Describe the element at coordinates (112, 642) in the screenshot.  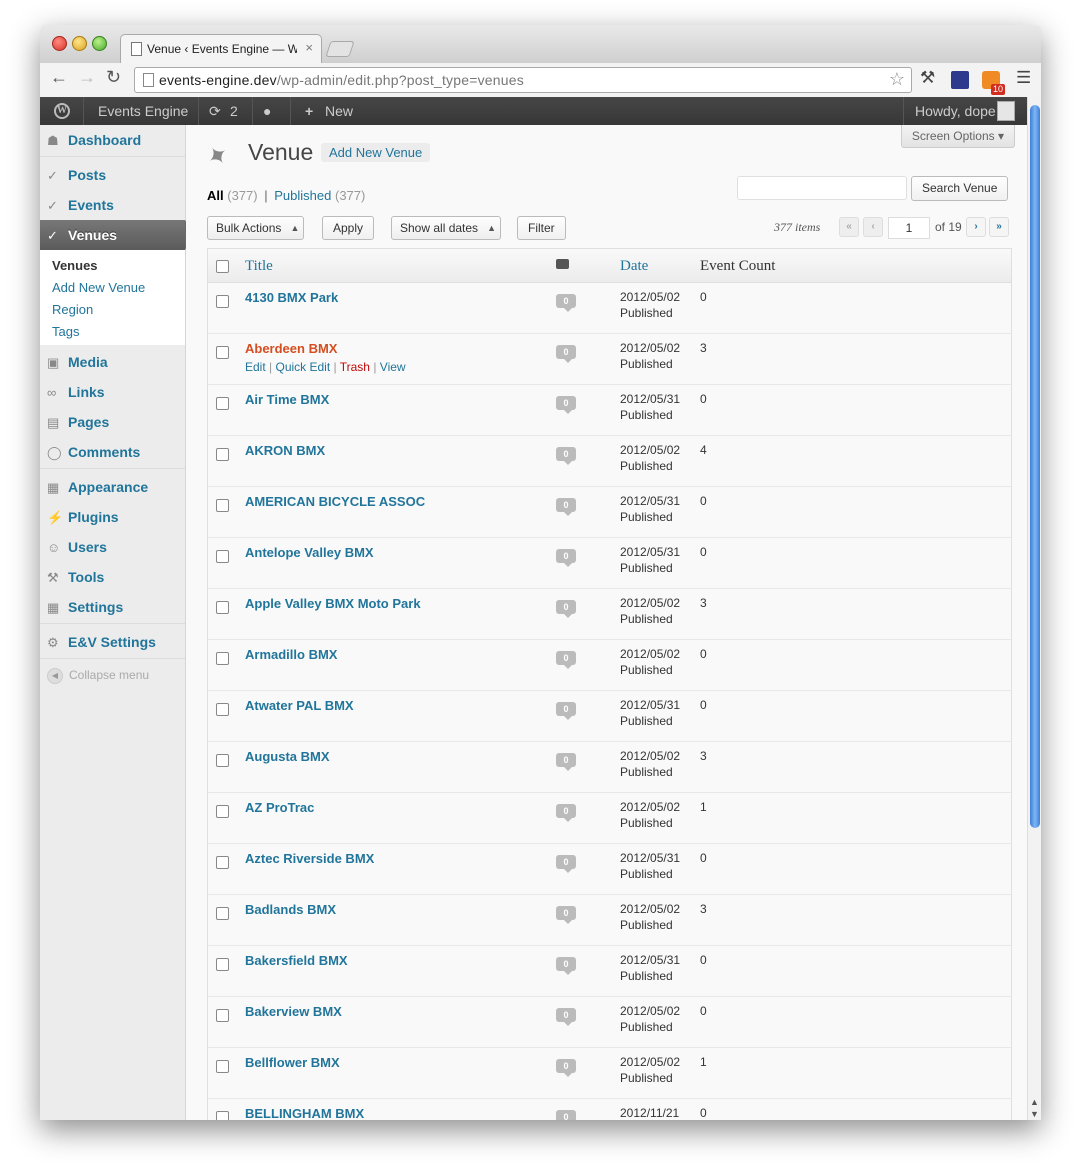
I see `sidebar-item-ev-settings: ⚙ E&V Settings` at that location.